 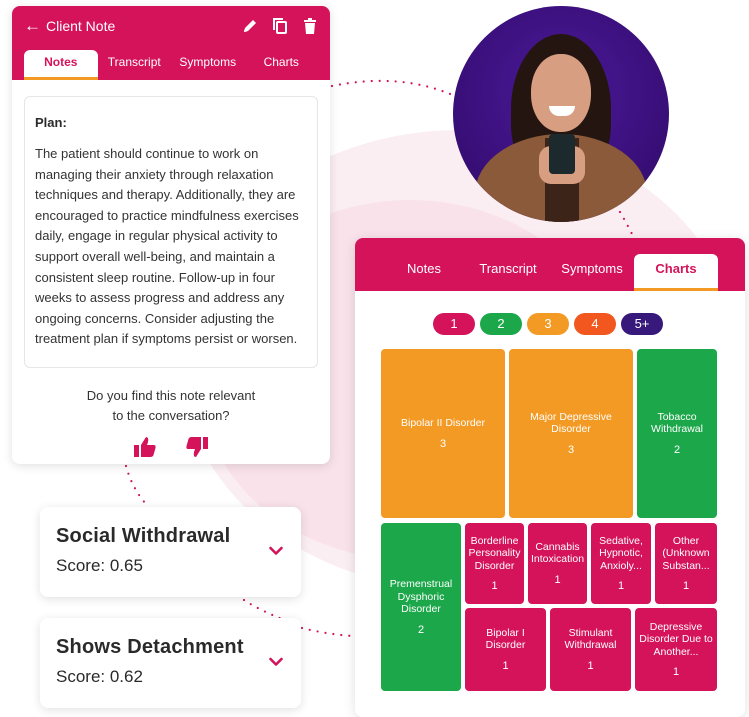 What do you see at coordinates (250, 26) in the screenshot?
I see `pencil-icon` at bounding box center [250, 26].